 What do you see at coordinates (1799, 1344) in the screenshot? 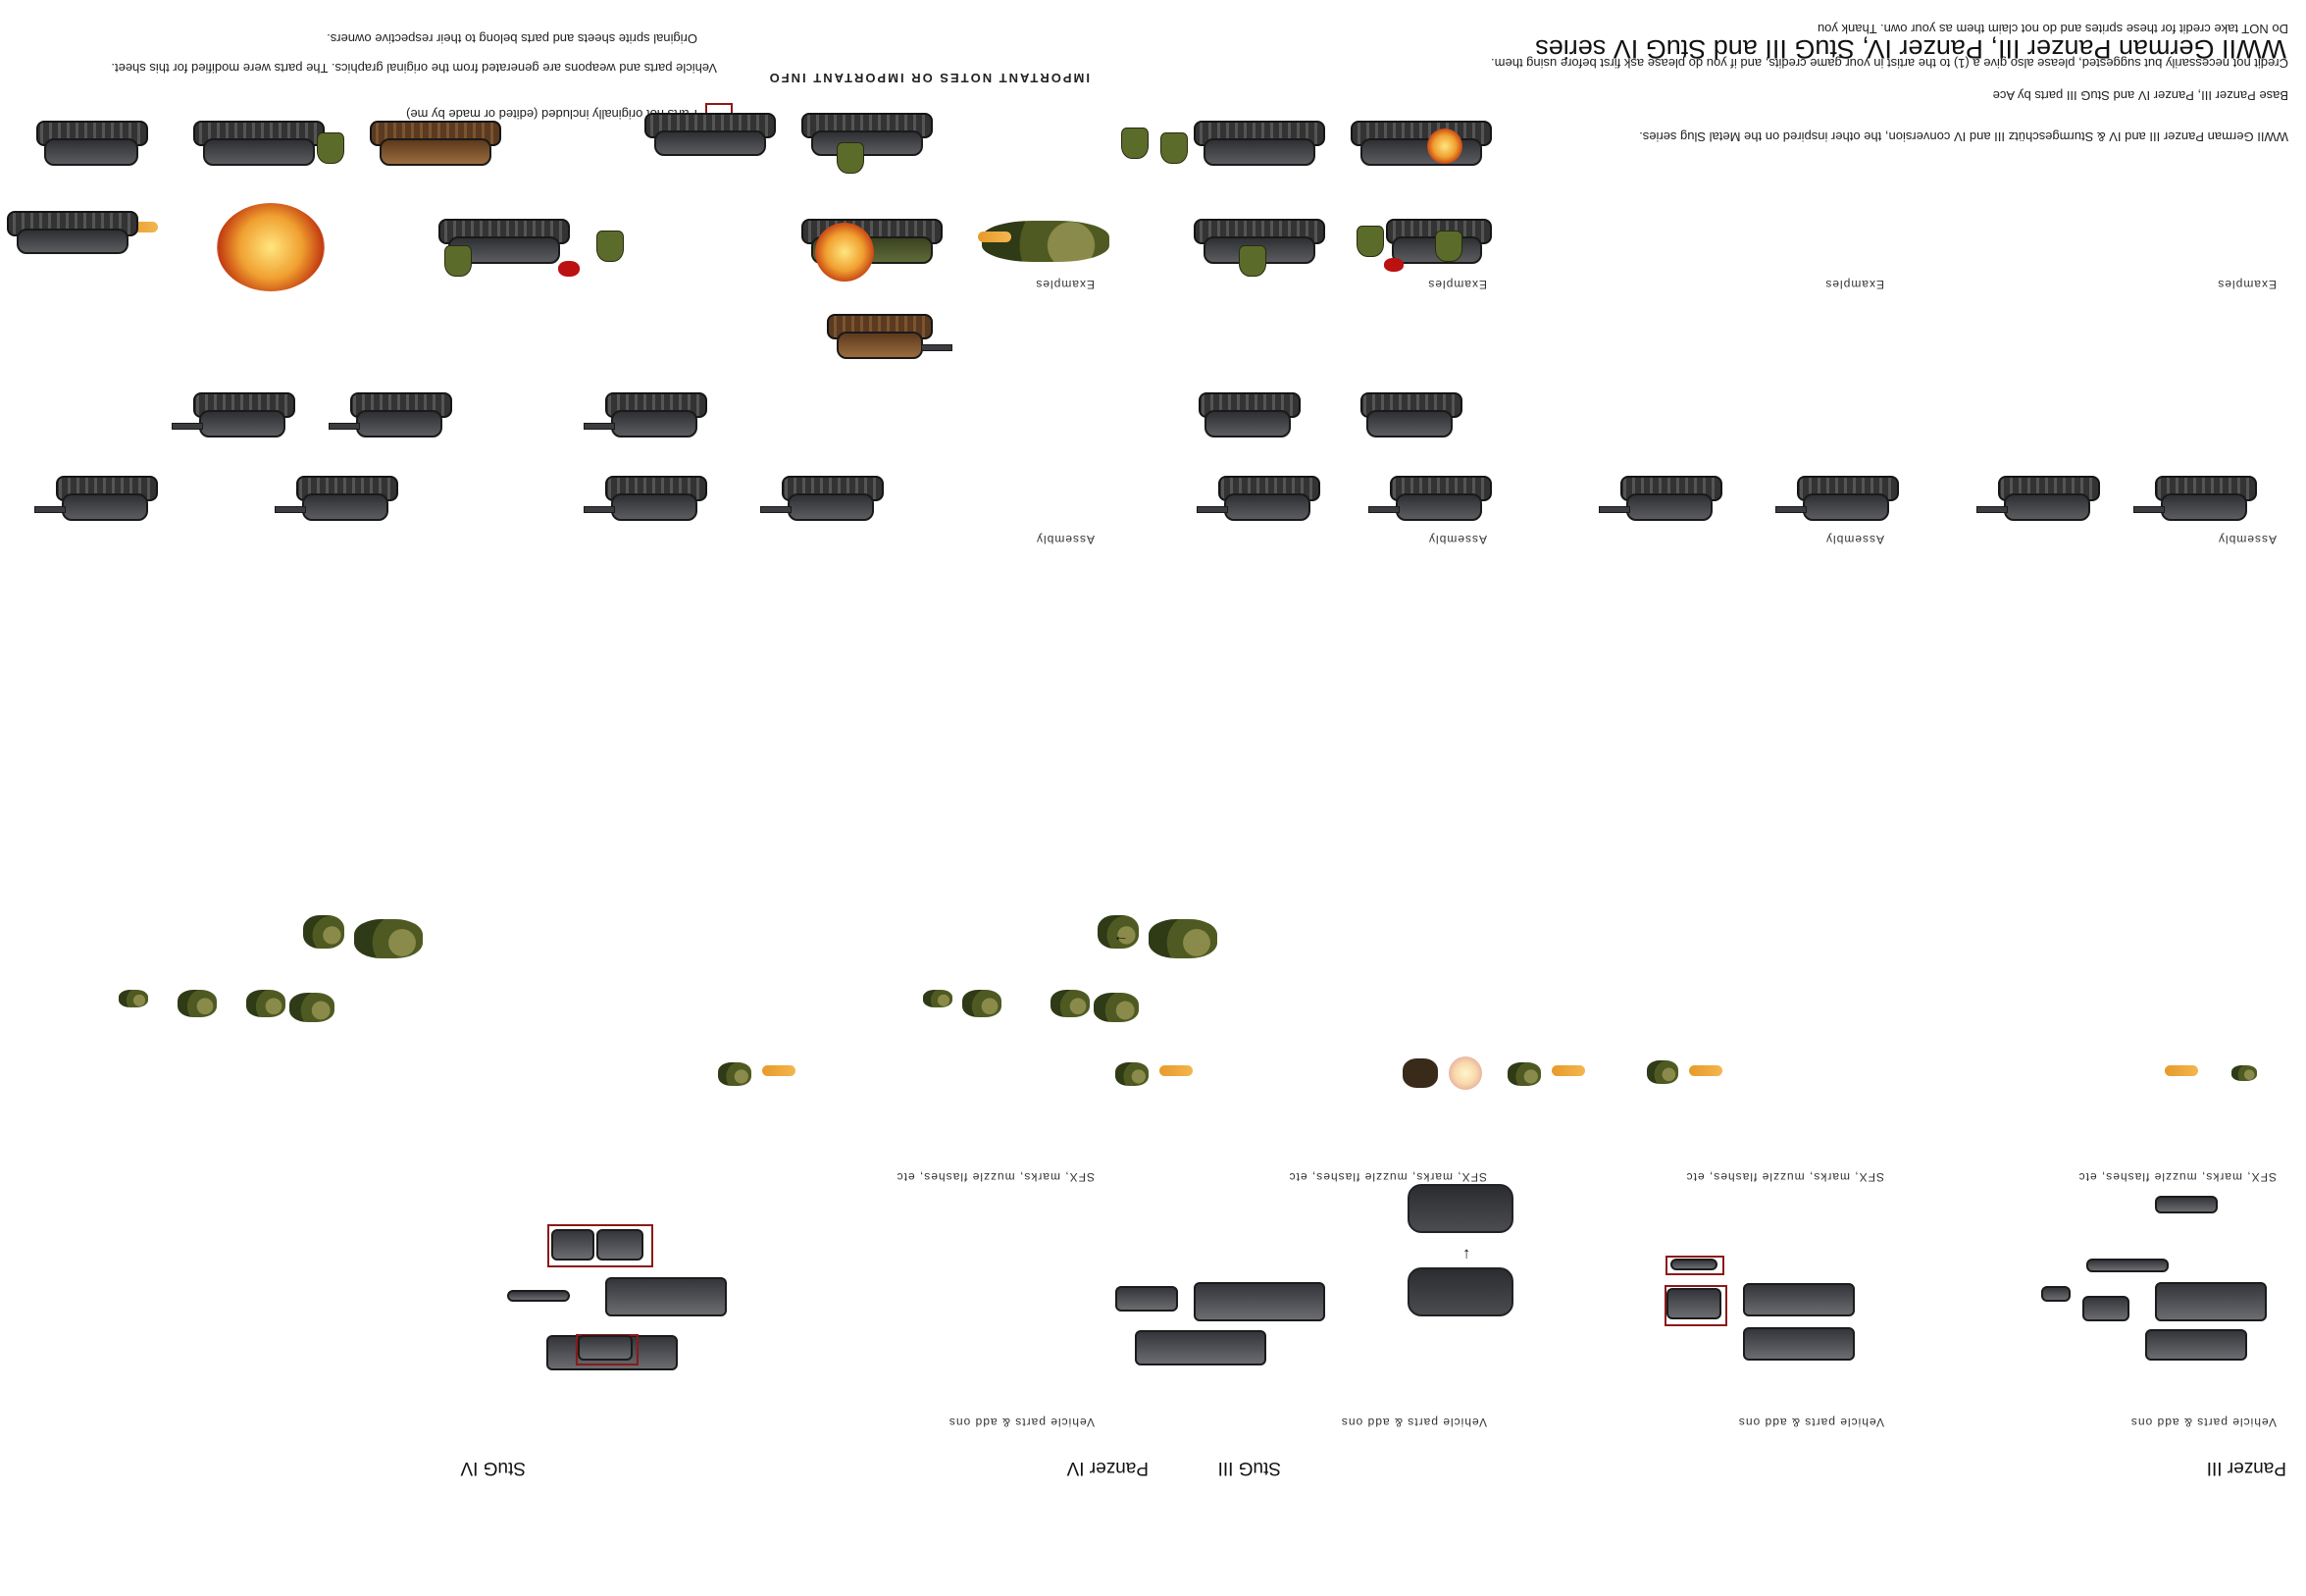
I see `stug-iii-hull-part` at bounding box center [1799, 1344].